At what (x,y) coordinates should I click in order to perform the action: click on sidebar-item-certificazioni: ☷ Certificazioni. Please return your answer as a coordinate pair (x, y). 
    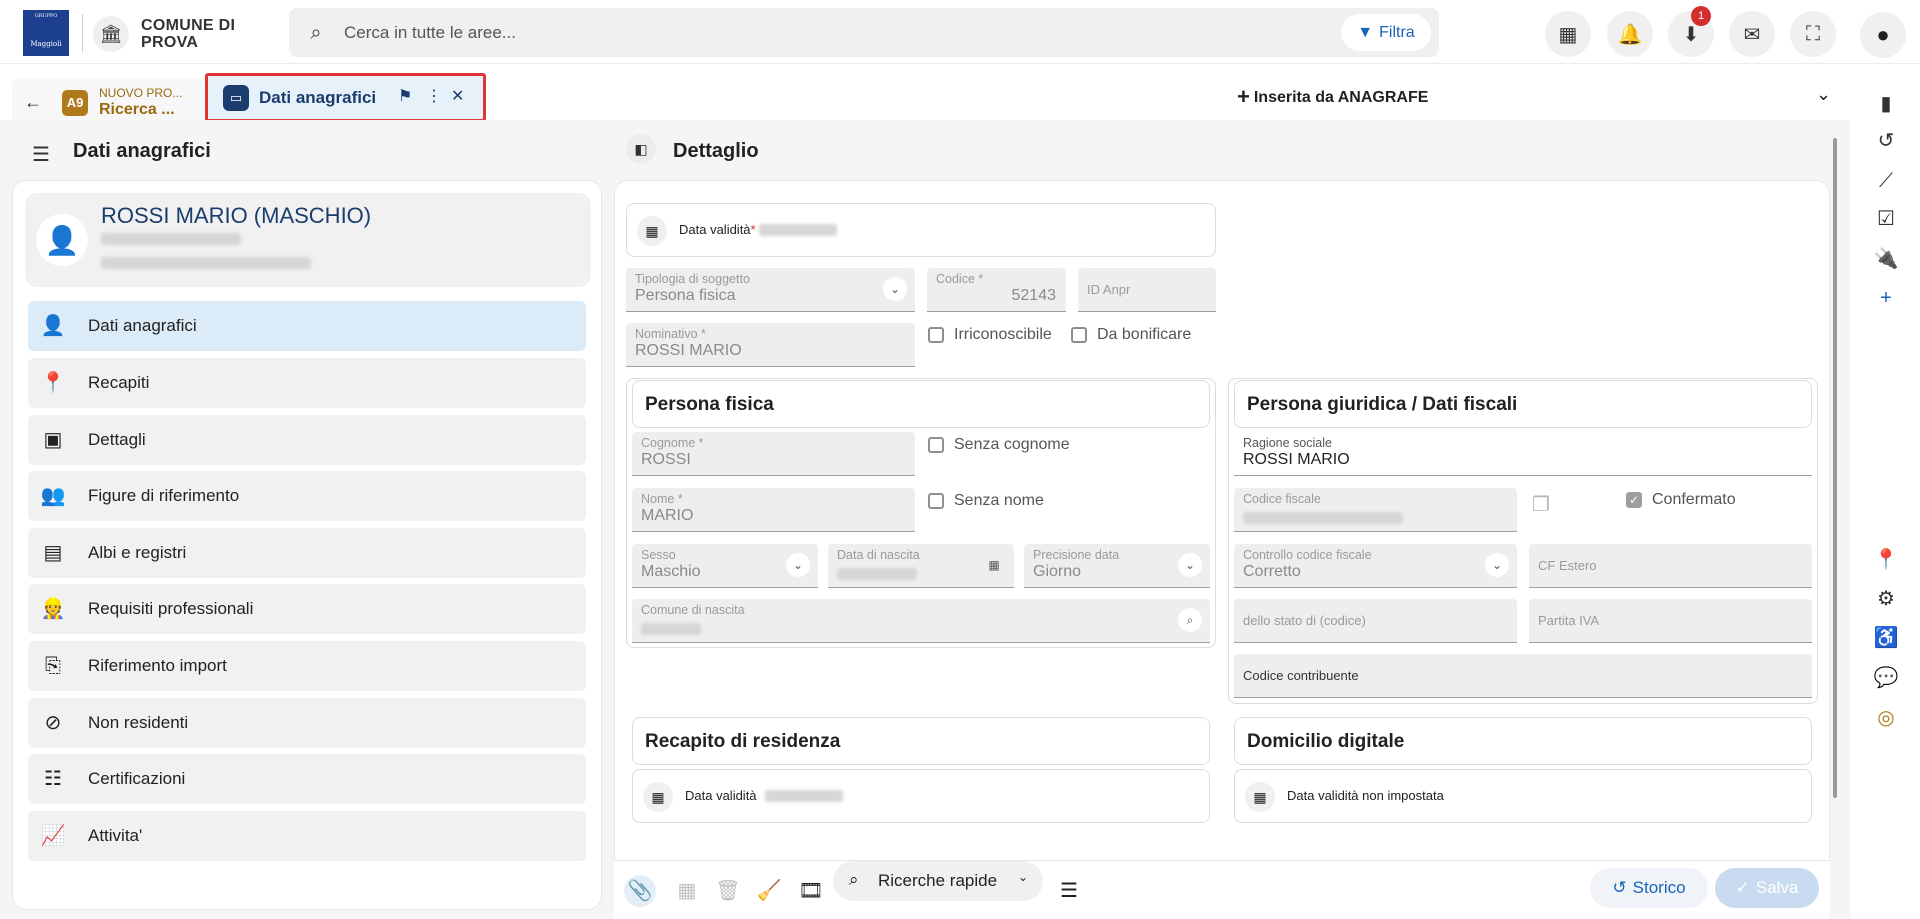
    Looking at the image, I should click on (307, 779).